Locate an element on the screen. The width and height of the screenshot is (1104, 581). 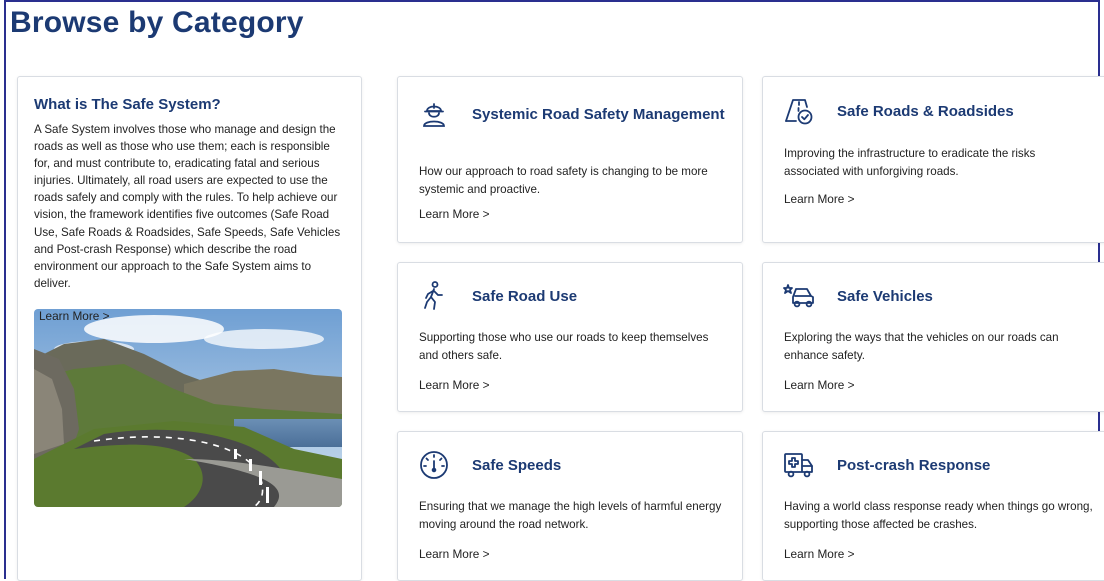
card-header: Safe Vehicles is located at coordinates (858, 296).